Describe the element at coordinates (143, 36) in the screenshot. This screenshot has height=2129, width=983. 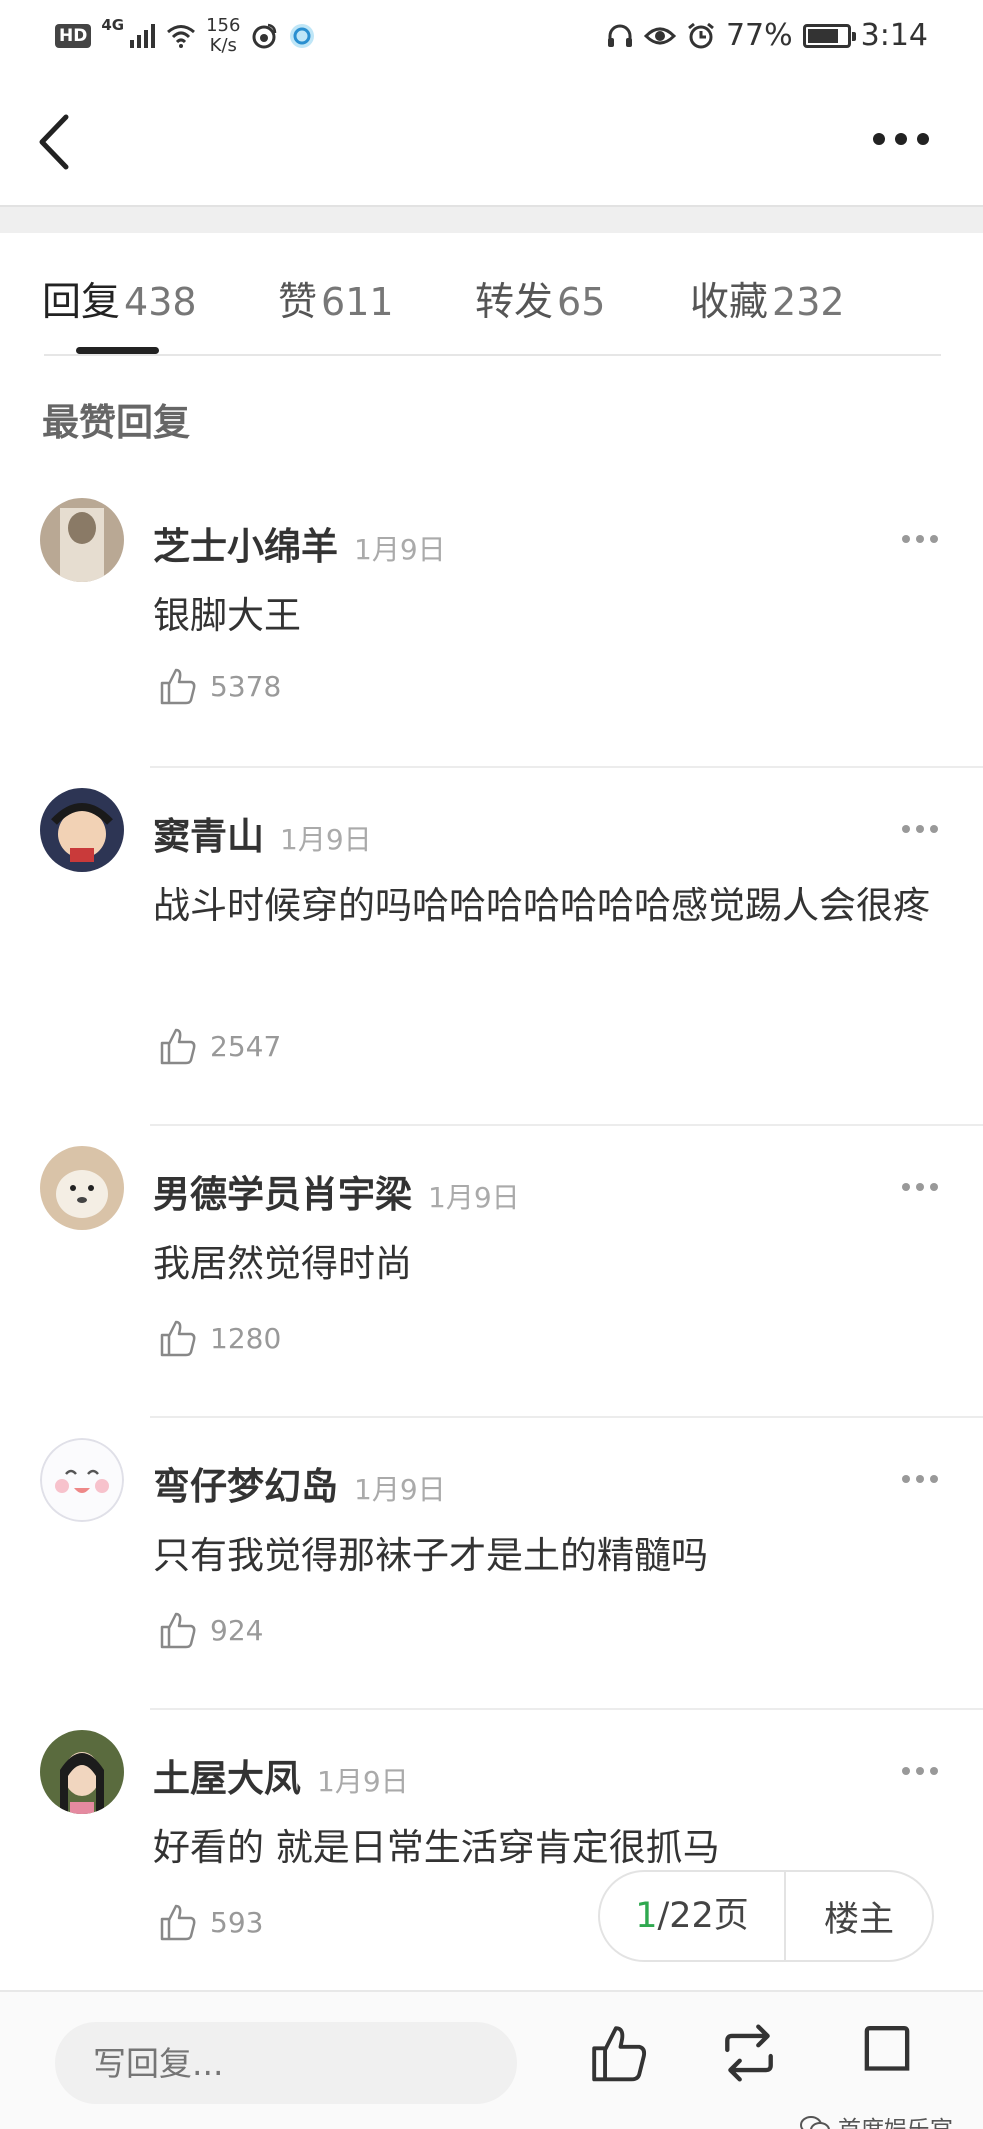
I see `signal-icon` at that location.